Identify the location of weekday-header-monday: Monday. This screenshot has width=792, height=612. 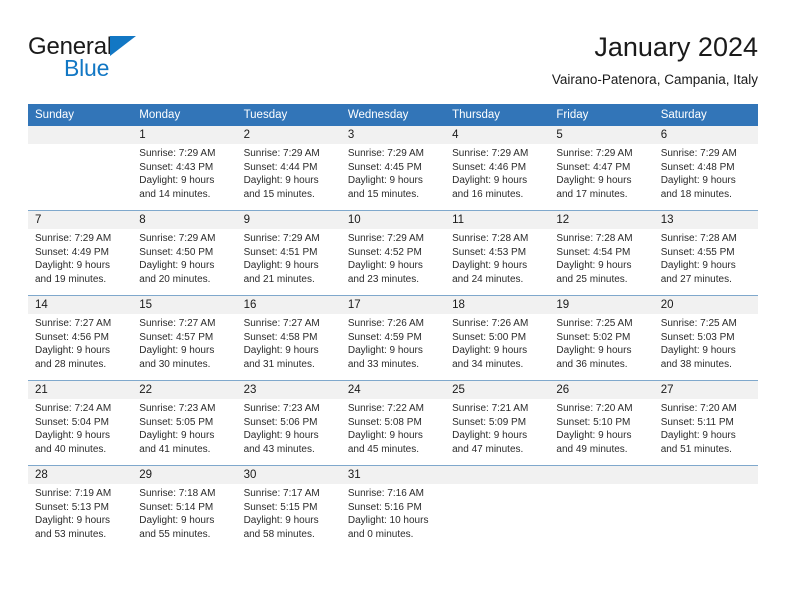
(184, 115).